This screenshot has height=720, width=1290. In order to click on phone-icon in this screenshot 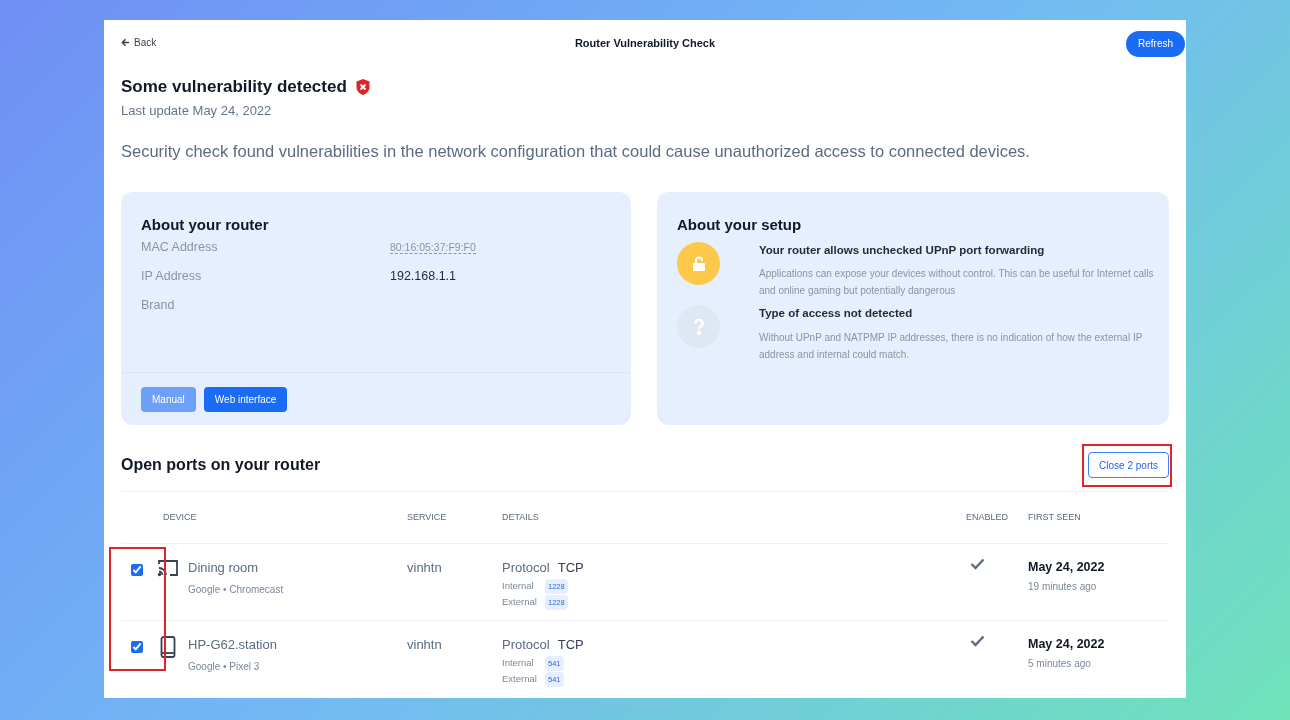, I will do `click(167, 647)`.